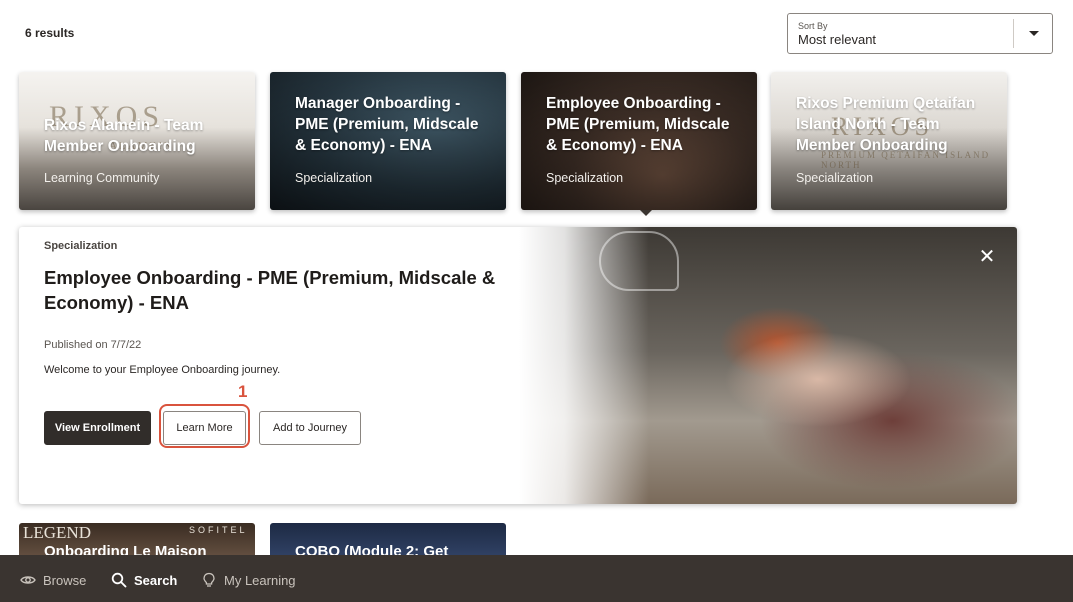 The image size is (1073, 602). What do you see at coordinates (93, 345) in the screenshot?
I see `detail-published-date: Published on 7/7/22` at bounding box center [93, 345].